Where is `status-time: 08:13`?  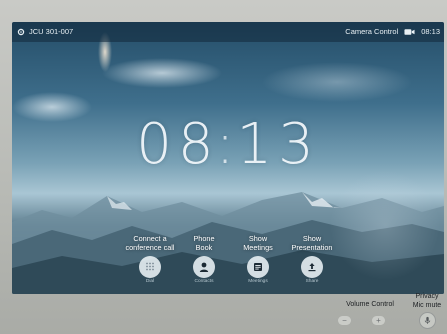 status-time: 08:13 is located at coordinates (430, 31).